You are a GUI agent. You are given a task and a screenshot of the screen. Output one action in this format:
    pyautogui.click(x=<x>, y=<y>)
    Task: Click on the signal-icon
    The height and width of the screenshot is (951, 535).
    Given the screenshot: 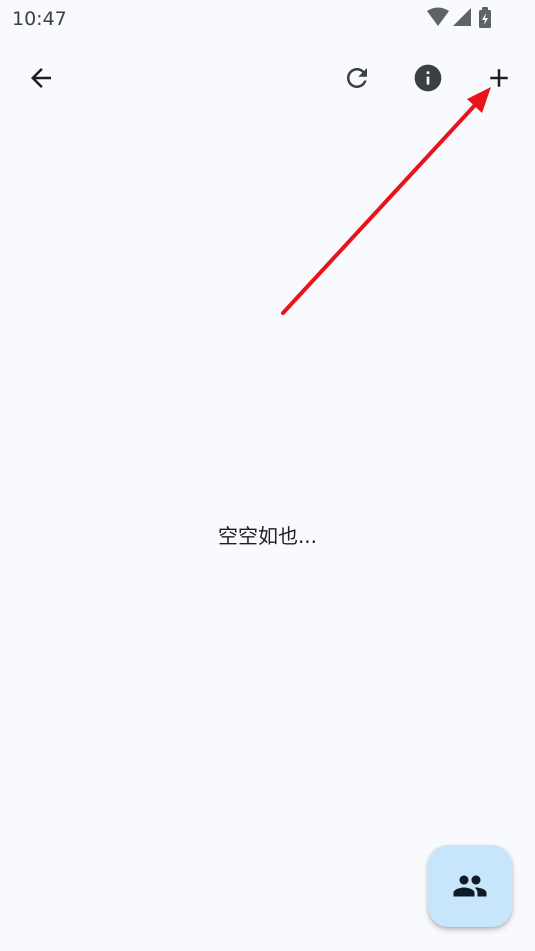 What is the action you would take?
    pyautogui.click(x=462, y=17)
    